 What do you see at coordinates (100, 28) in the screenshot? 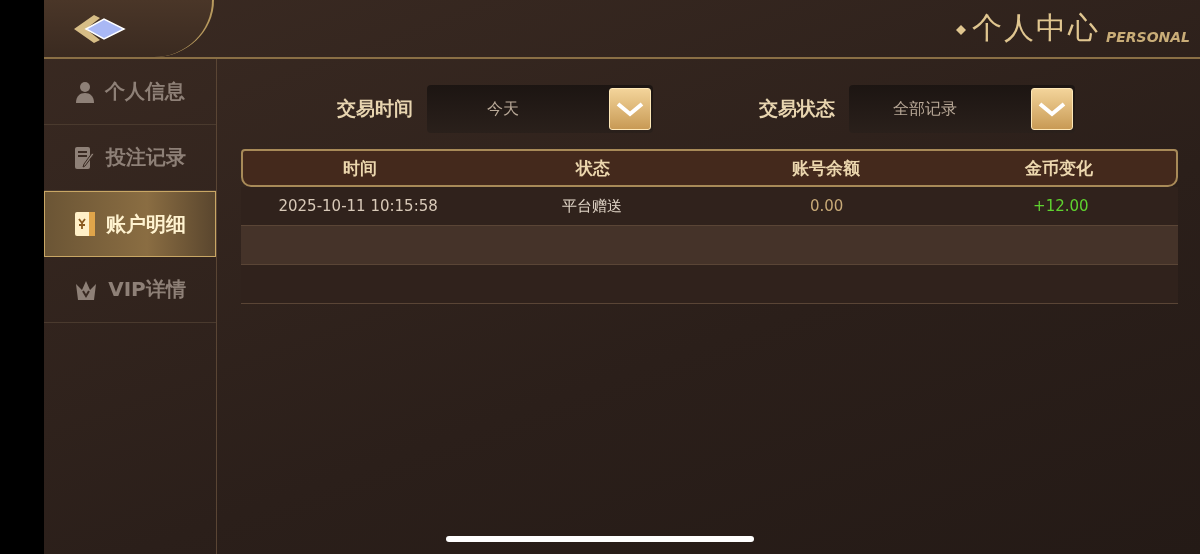
I see `diamond-back-icon` at bounding box center [100, 28].